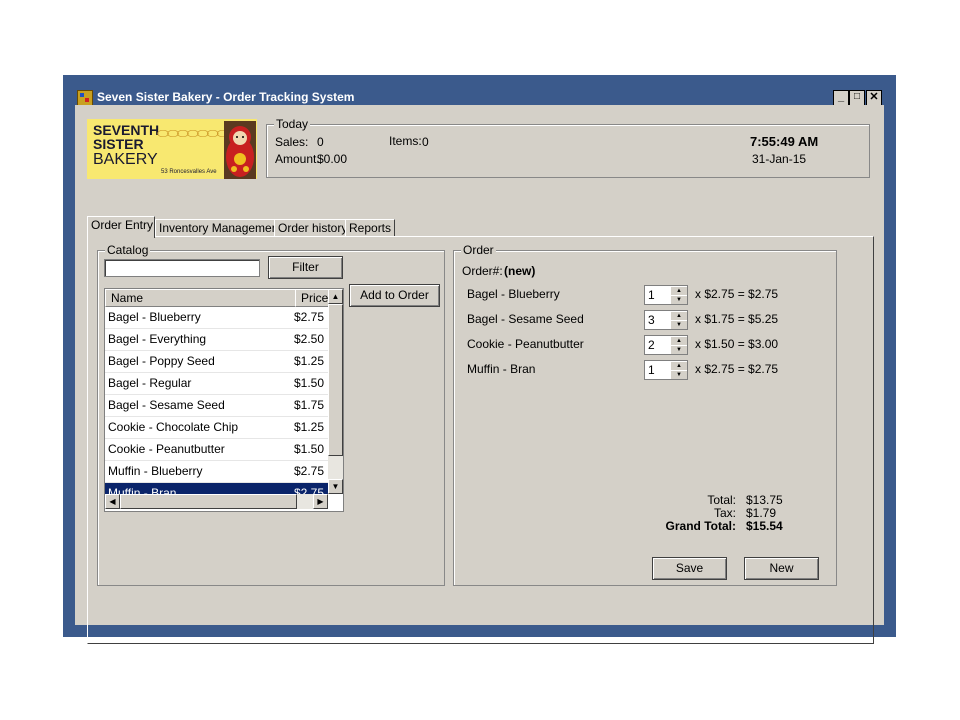  I want to click on tab-reports: Reports, so click(370, 228).